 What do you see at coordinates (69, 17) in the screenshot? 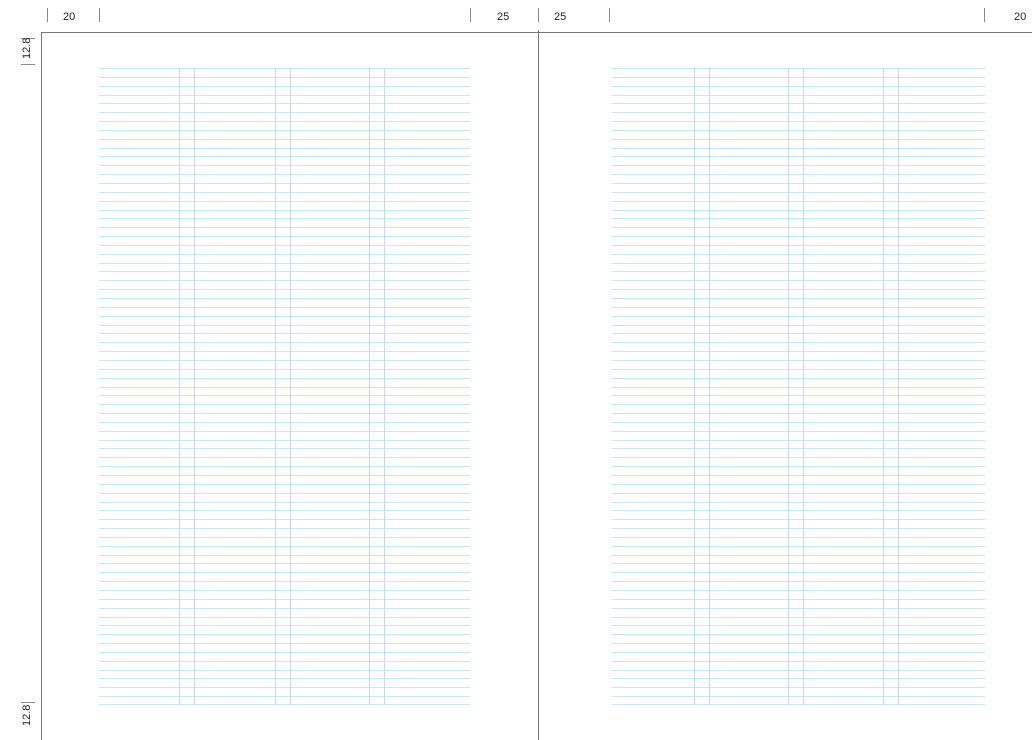
I see `left-inner-margin-label: 20` at bounding box center [69, 17].